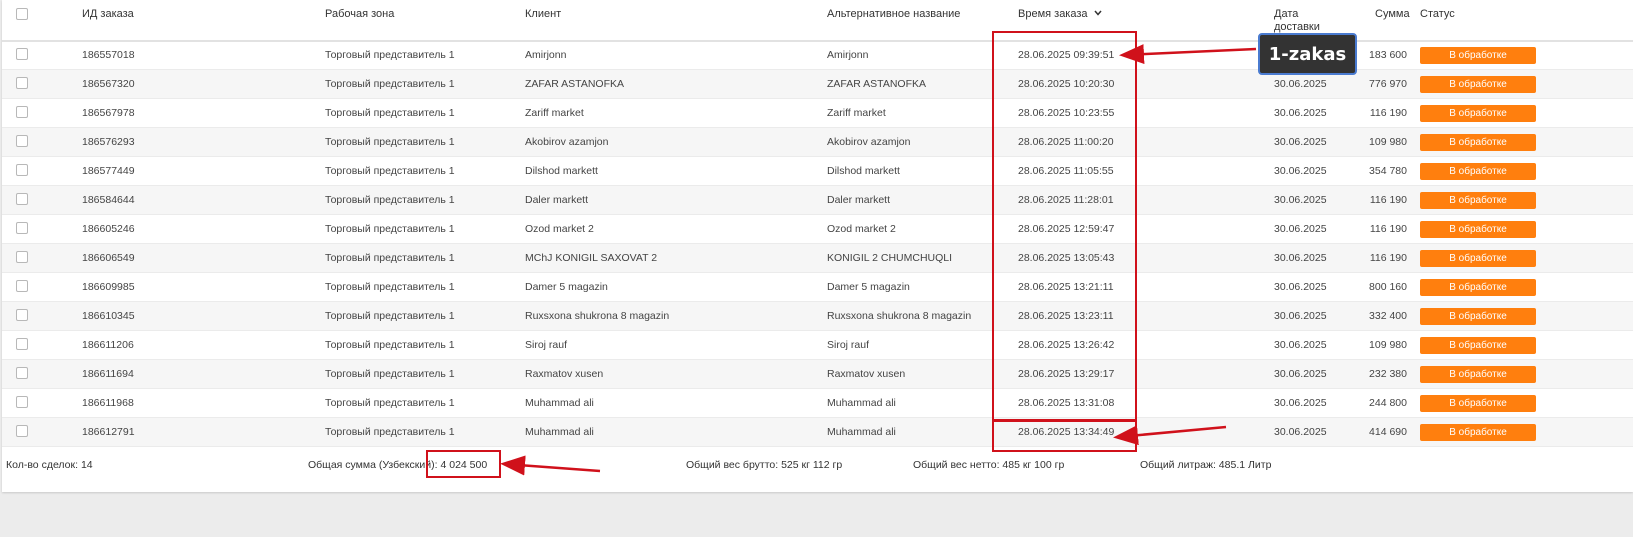 This screenshot has height=537, width=1633. I want to click on arrow-to-first-order, so click(1188, 54).